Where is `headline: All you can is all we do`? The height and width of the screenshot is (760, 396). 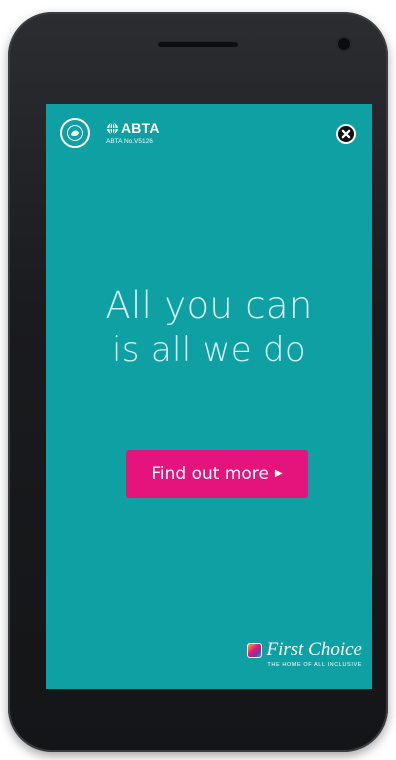 headline: All you can is all we do is located at coordinates (209, 328).